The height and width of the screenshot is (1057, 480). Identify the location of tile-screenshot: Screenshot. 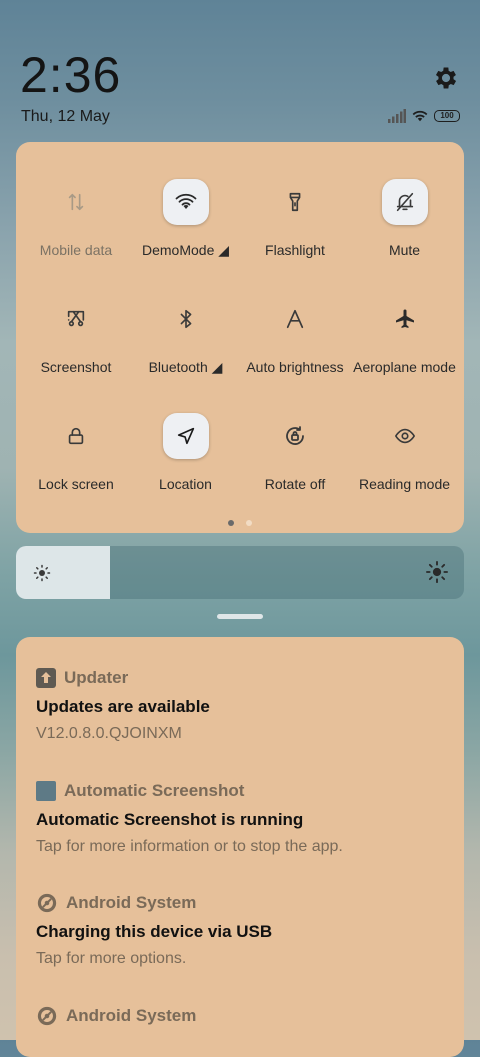
(76, 318).